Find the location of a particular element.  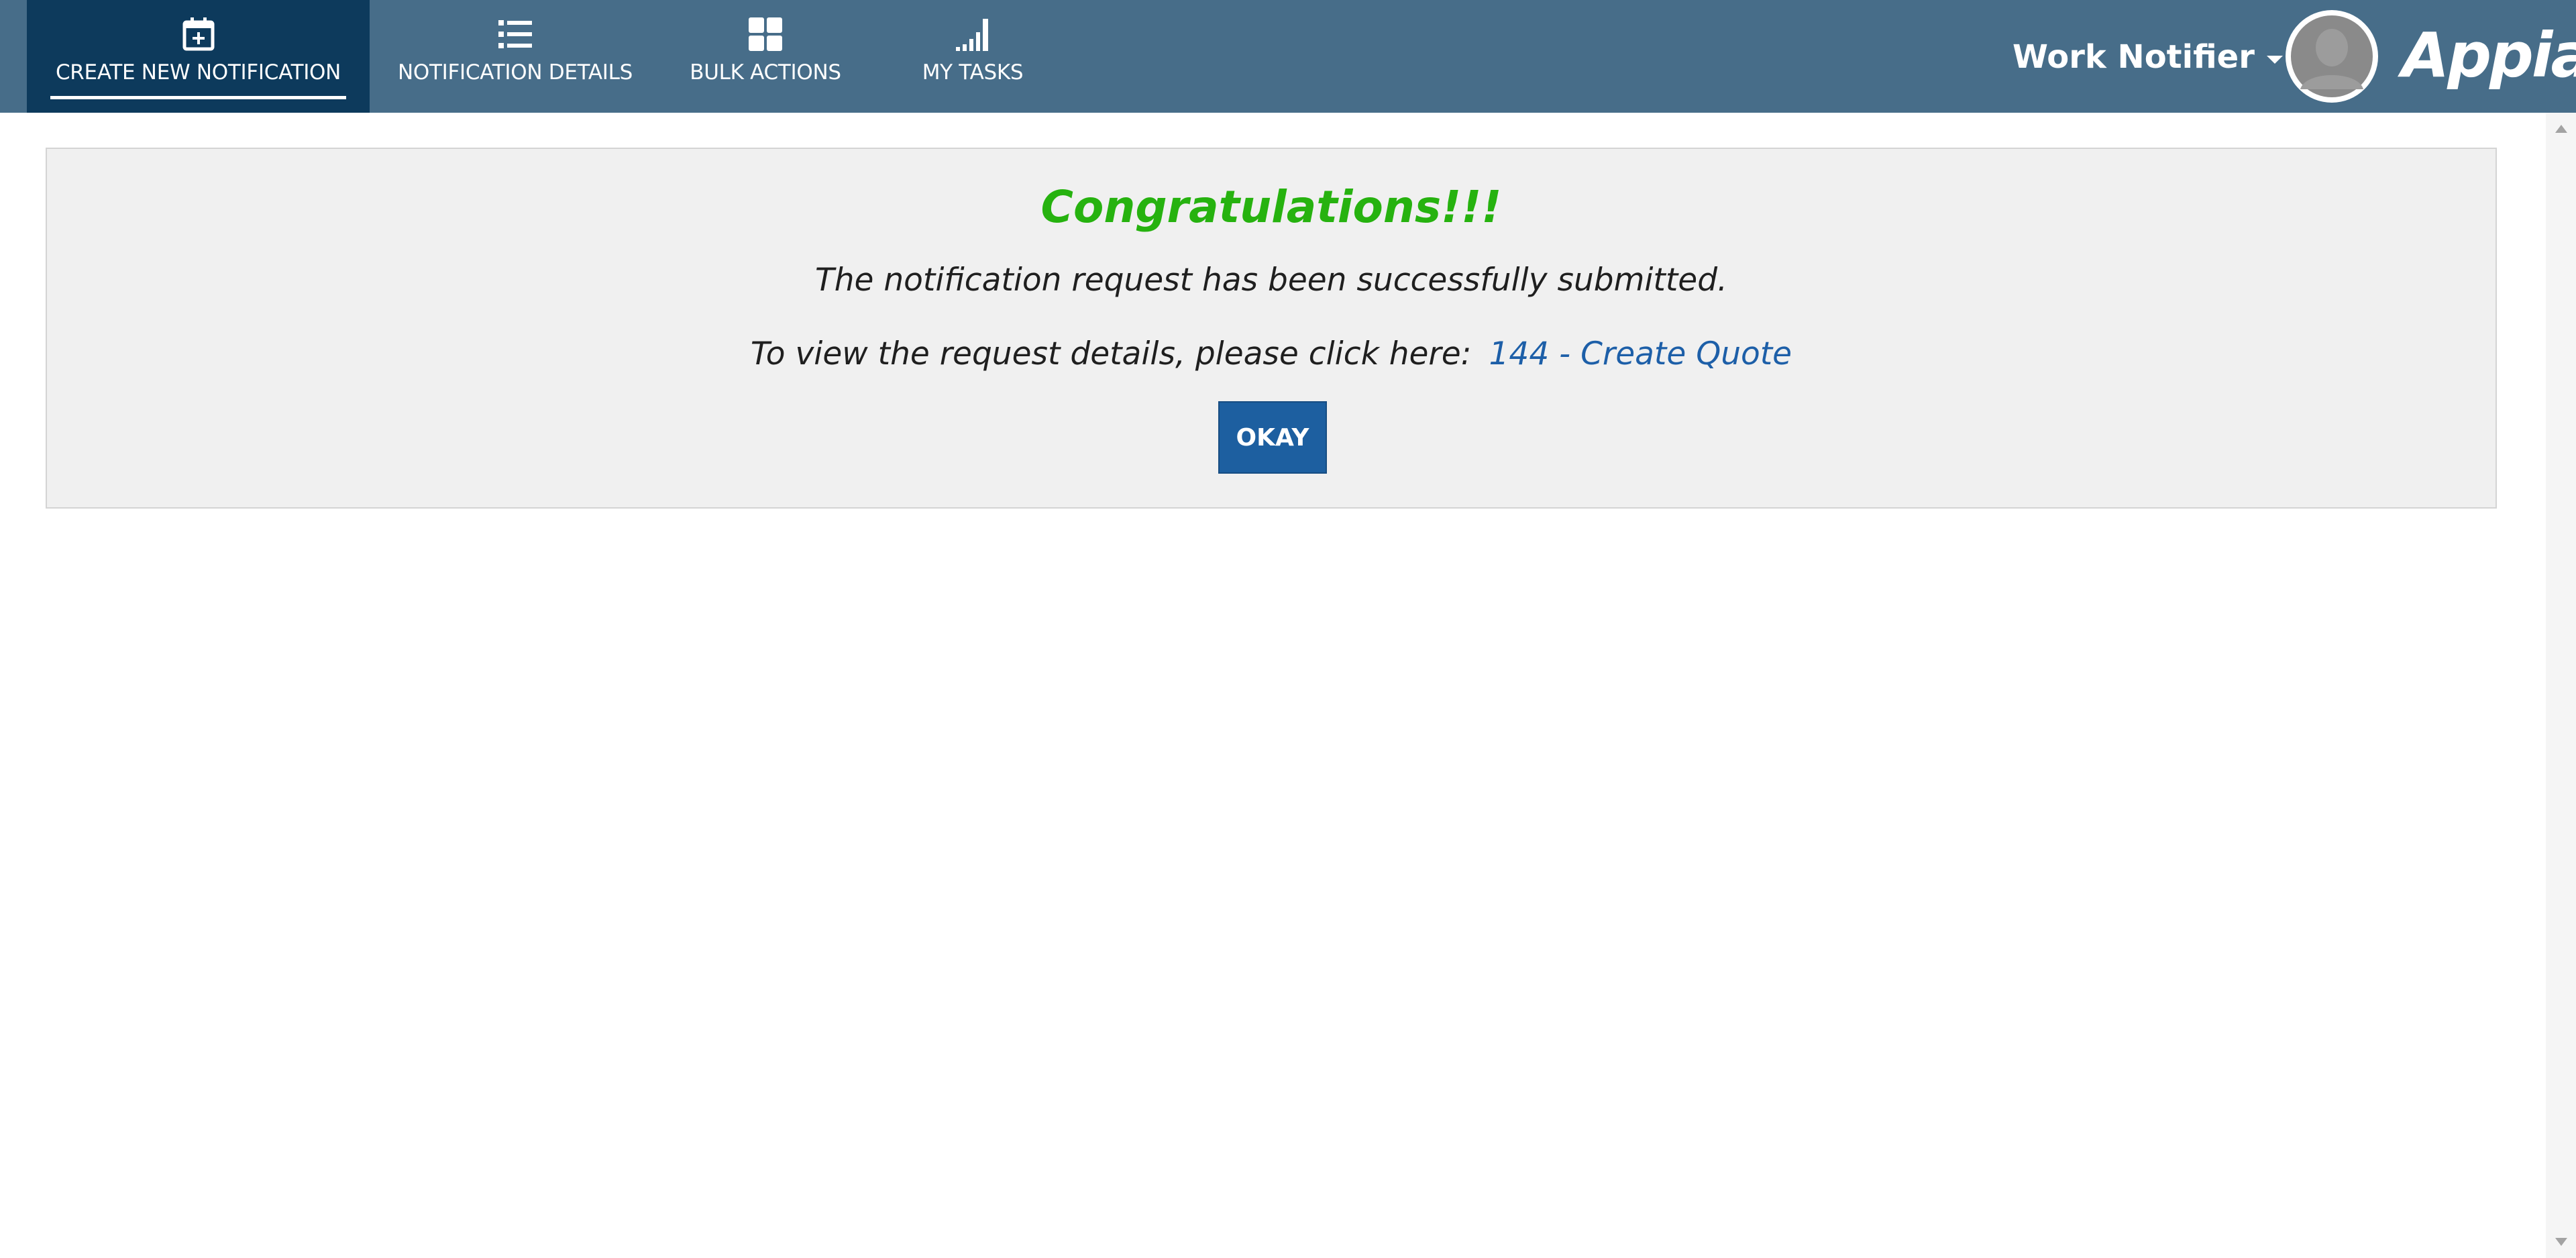

avatar is located at coordinates (2332, 56).